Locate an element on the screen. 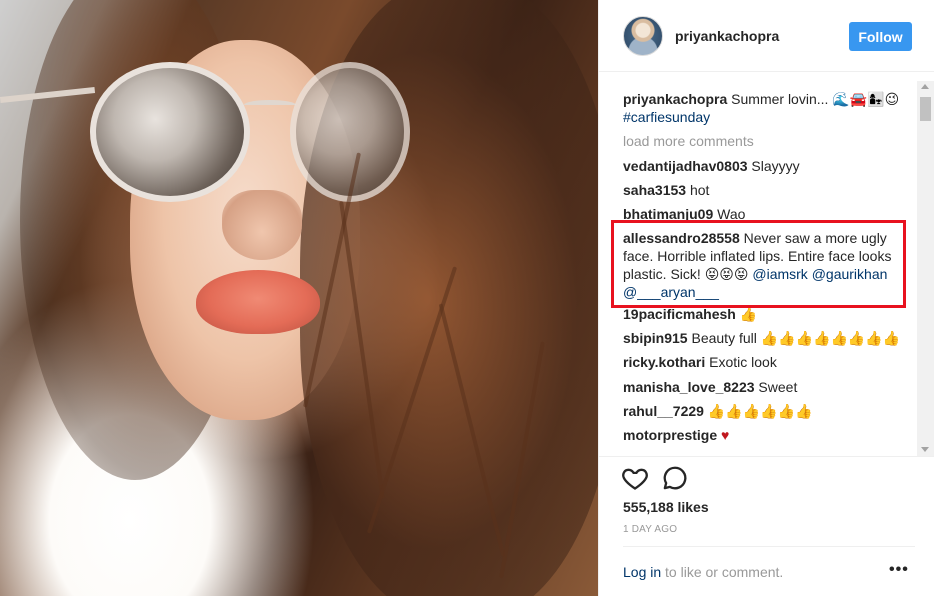 The height and width of the screenshot is (596, 934). highlight-box is located at coordinates (758, 264).